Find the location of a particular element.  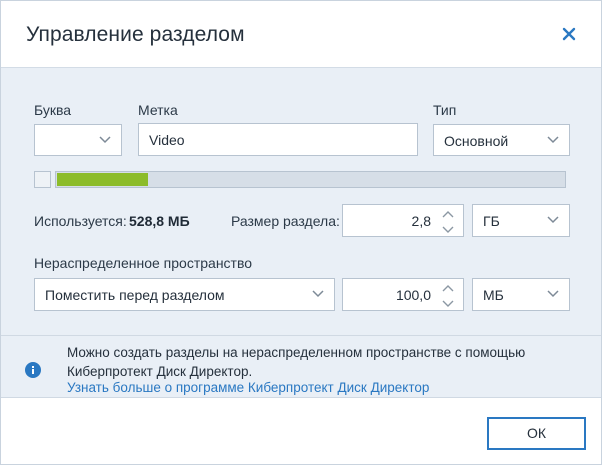

label-label: Метка is located at coordinates (158, 110).